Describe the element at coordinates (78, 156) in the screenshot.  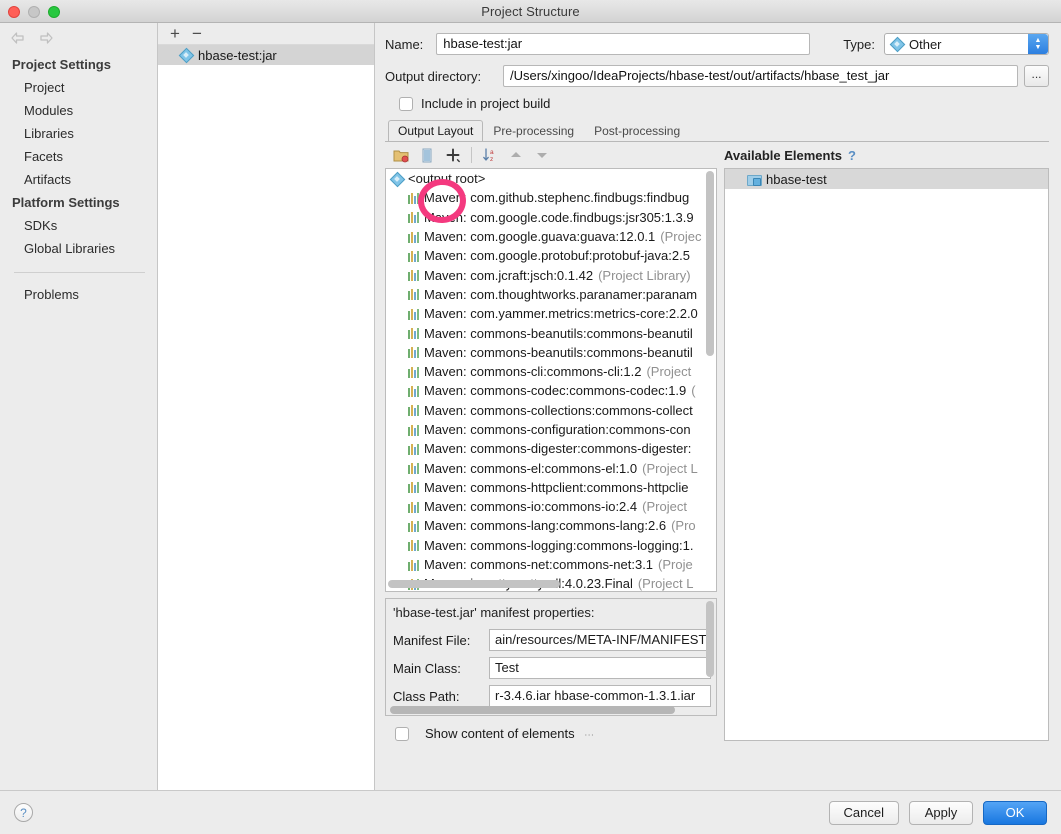
I see `sidebar-item-facets: Facets` at that location.